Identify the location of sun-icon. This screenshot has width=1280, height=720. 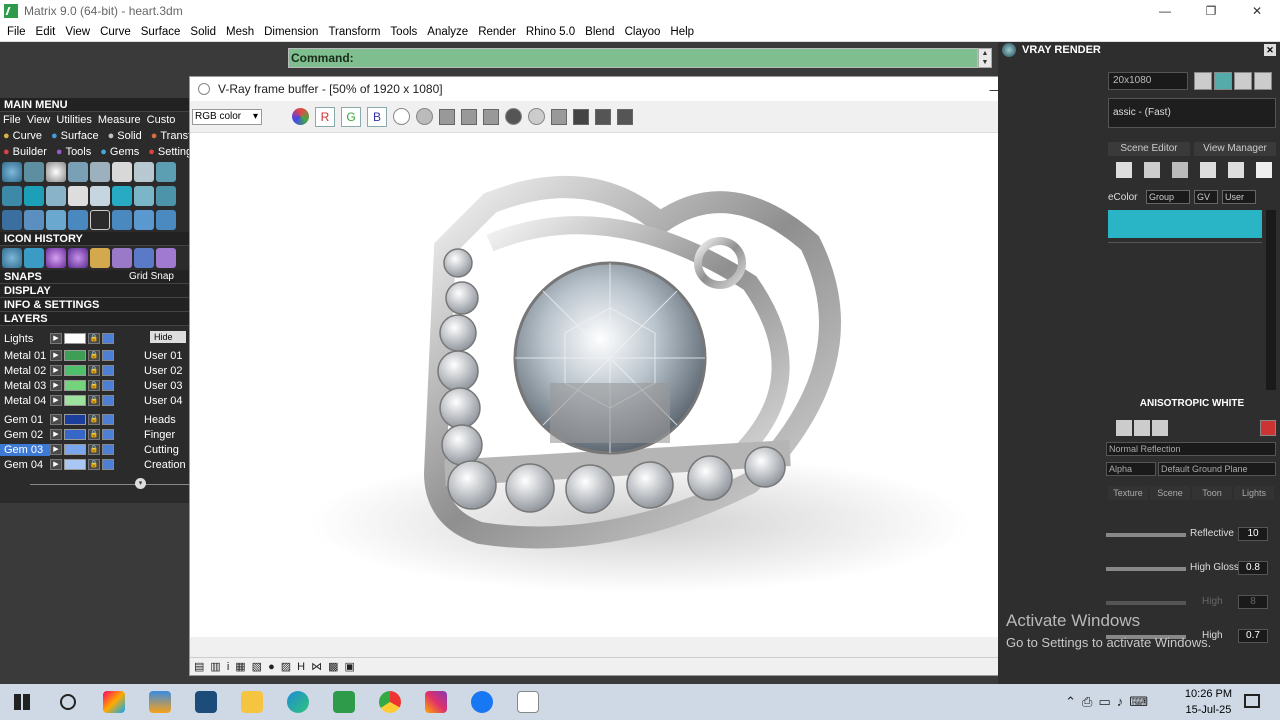
(56, 172).